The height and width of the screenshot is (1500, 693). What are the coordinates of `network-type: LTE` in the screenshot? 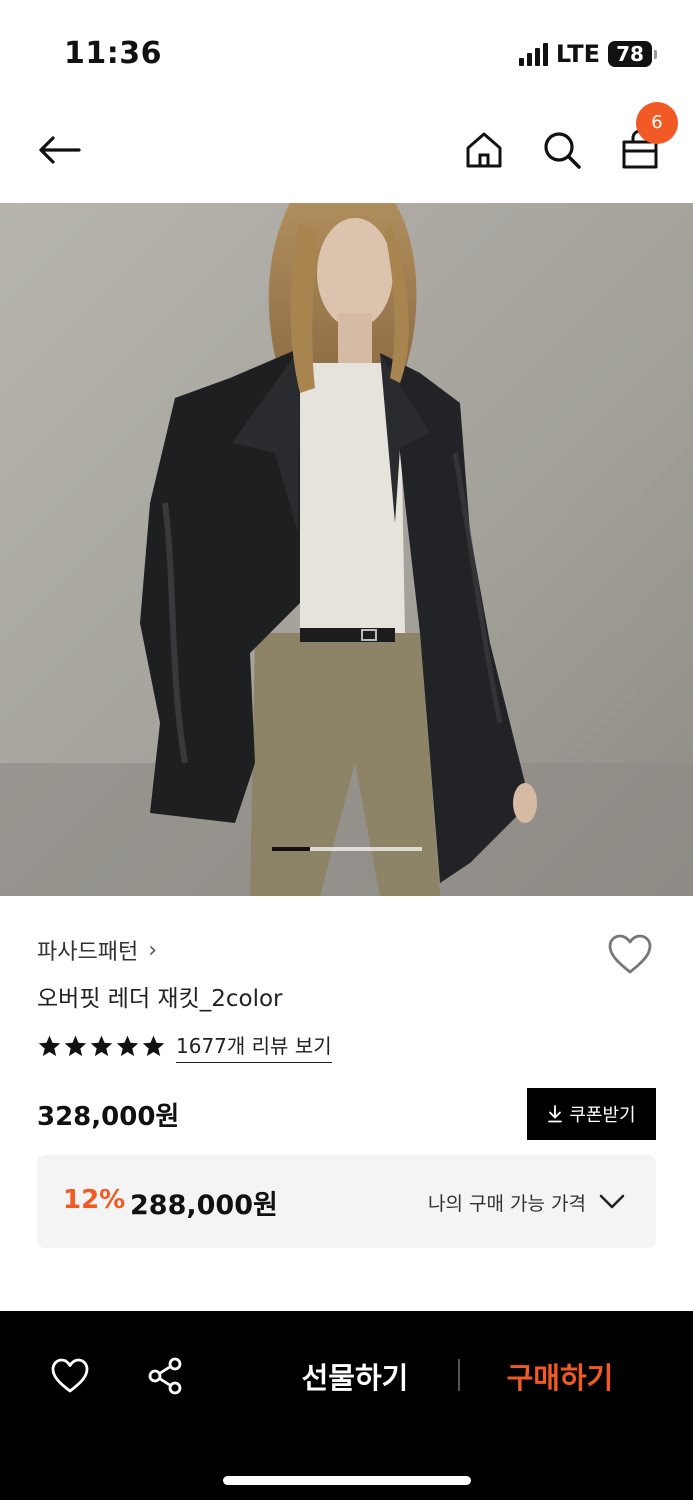 It's located at (577, 54).